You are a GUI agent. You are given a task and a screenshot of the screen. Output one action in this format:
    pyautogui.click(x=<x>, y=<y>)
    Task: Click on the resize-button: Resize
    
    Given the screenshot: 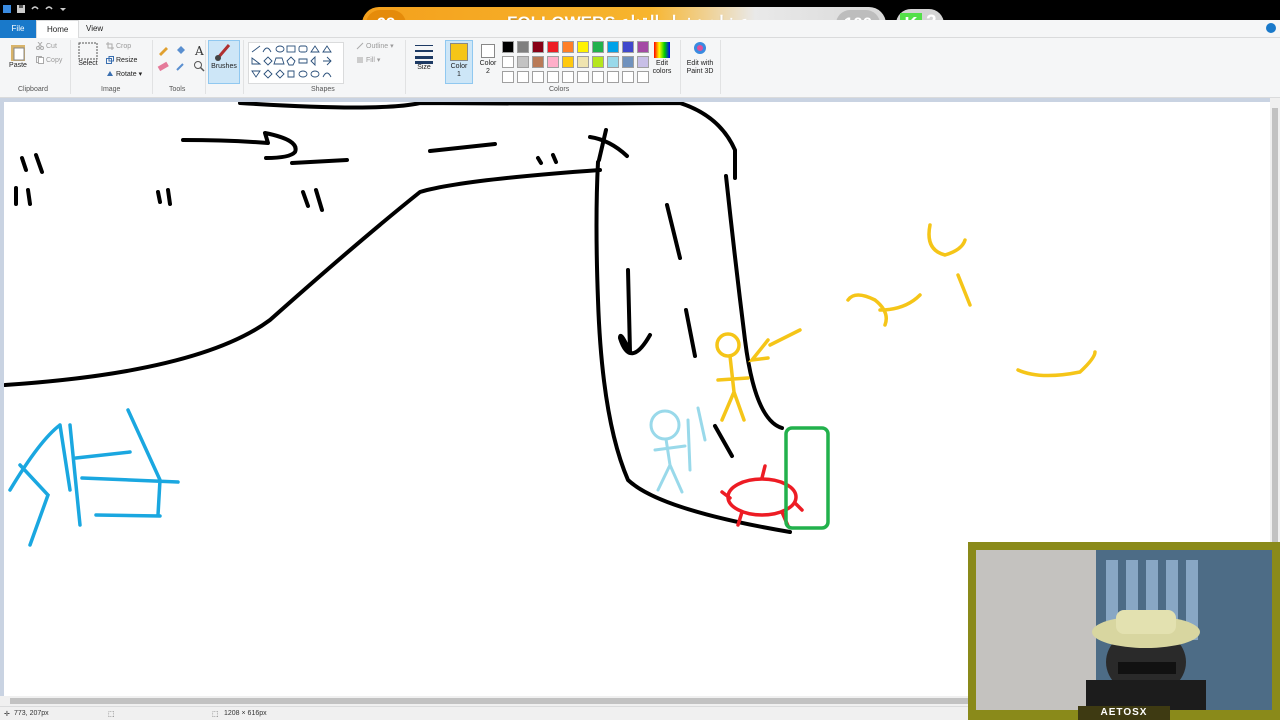 What is the action you would take?
    pyautogui.click(x=121, y=60)
    